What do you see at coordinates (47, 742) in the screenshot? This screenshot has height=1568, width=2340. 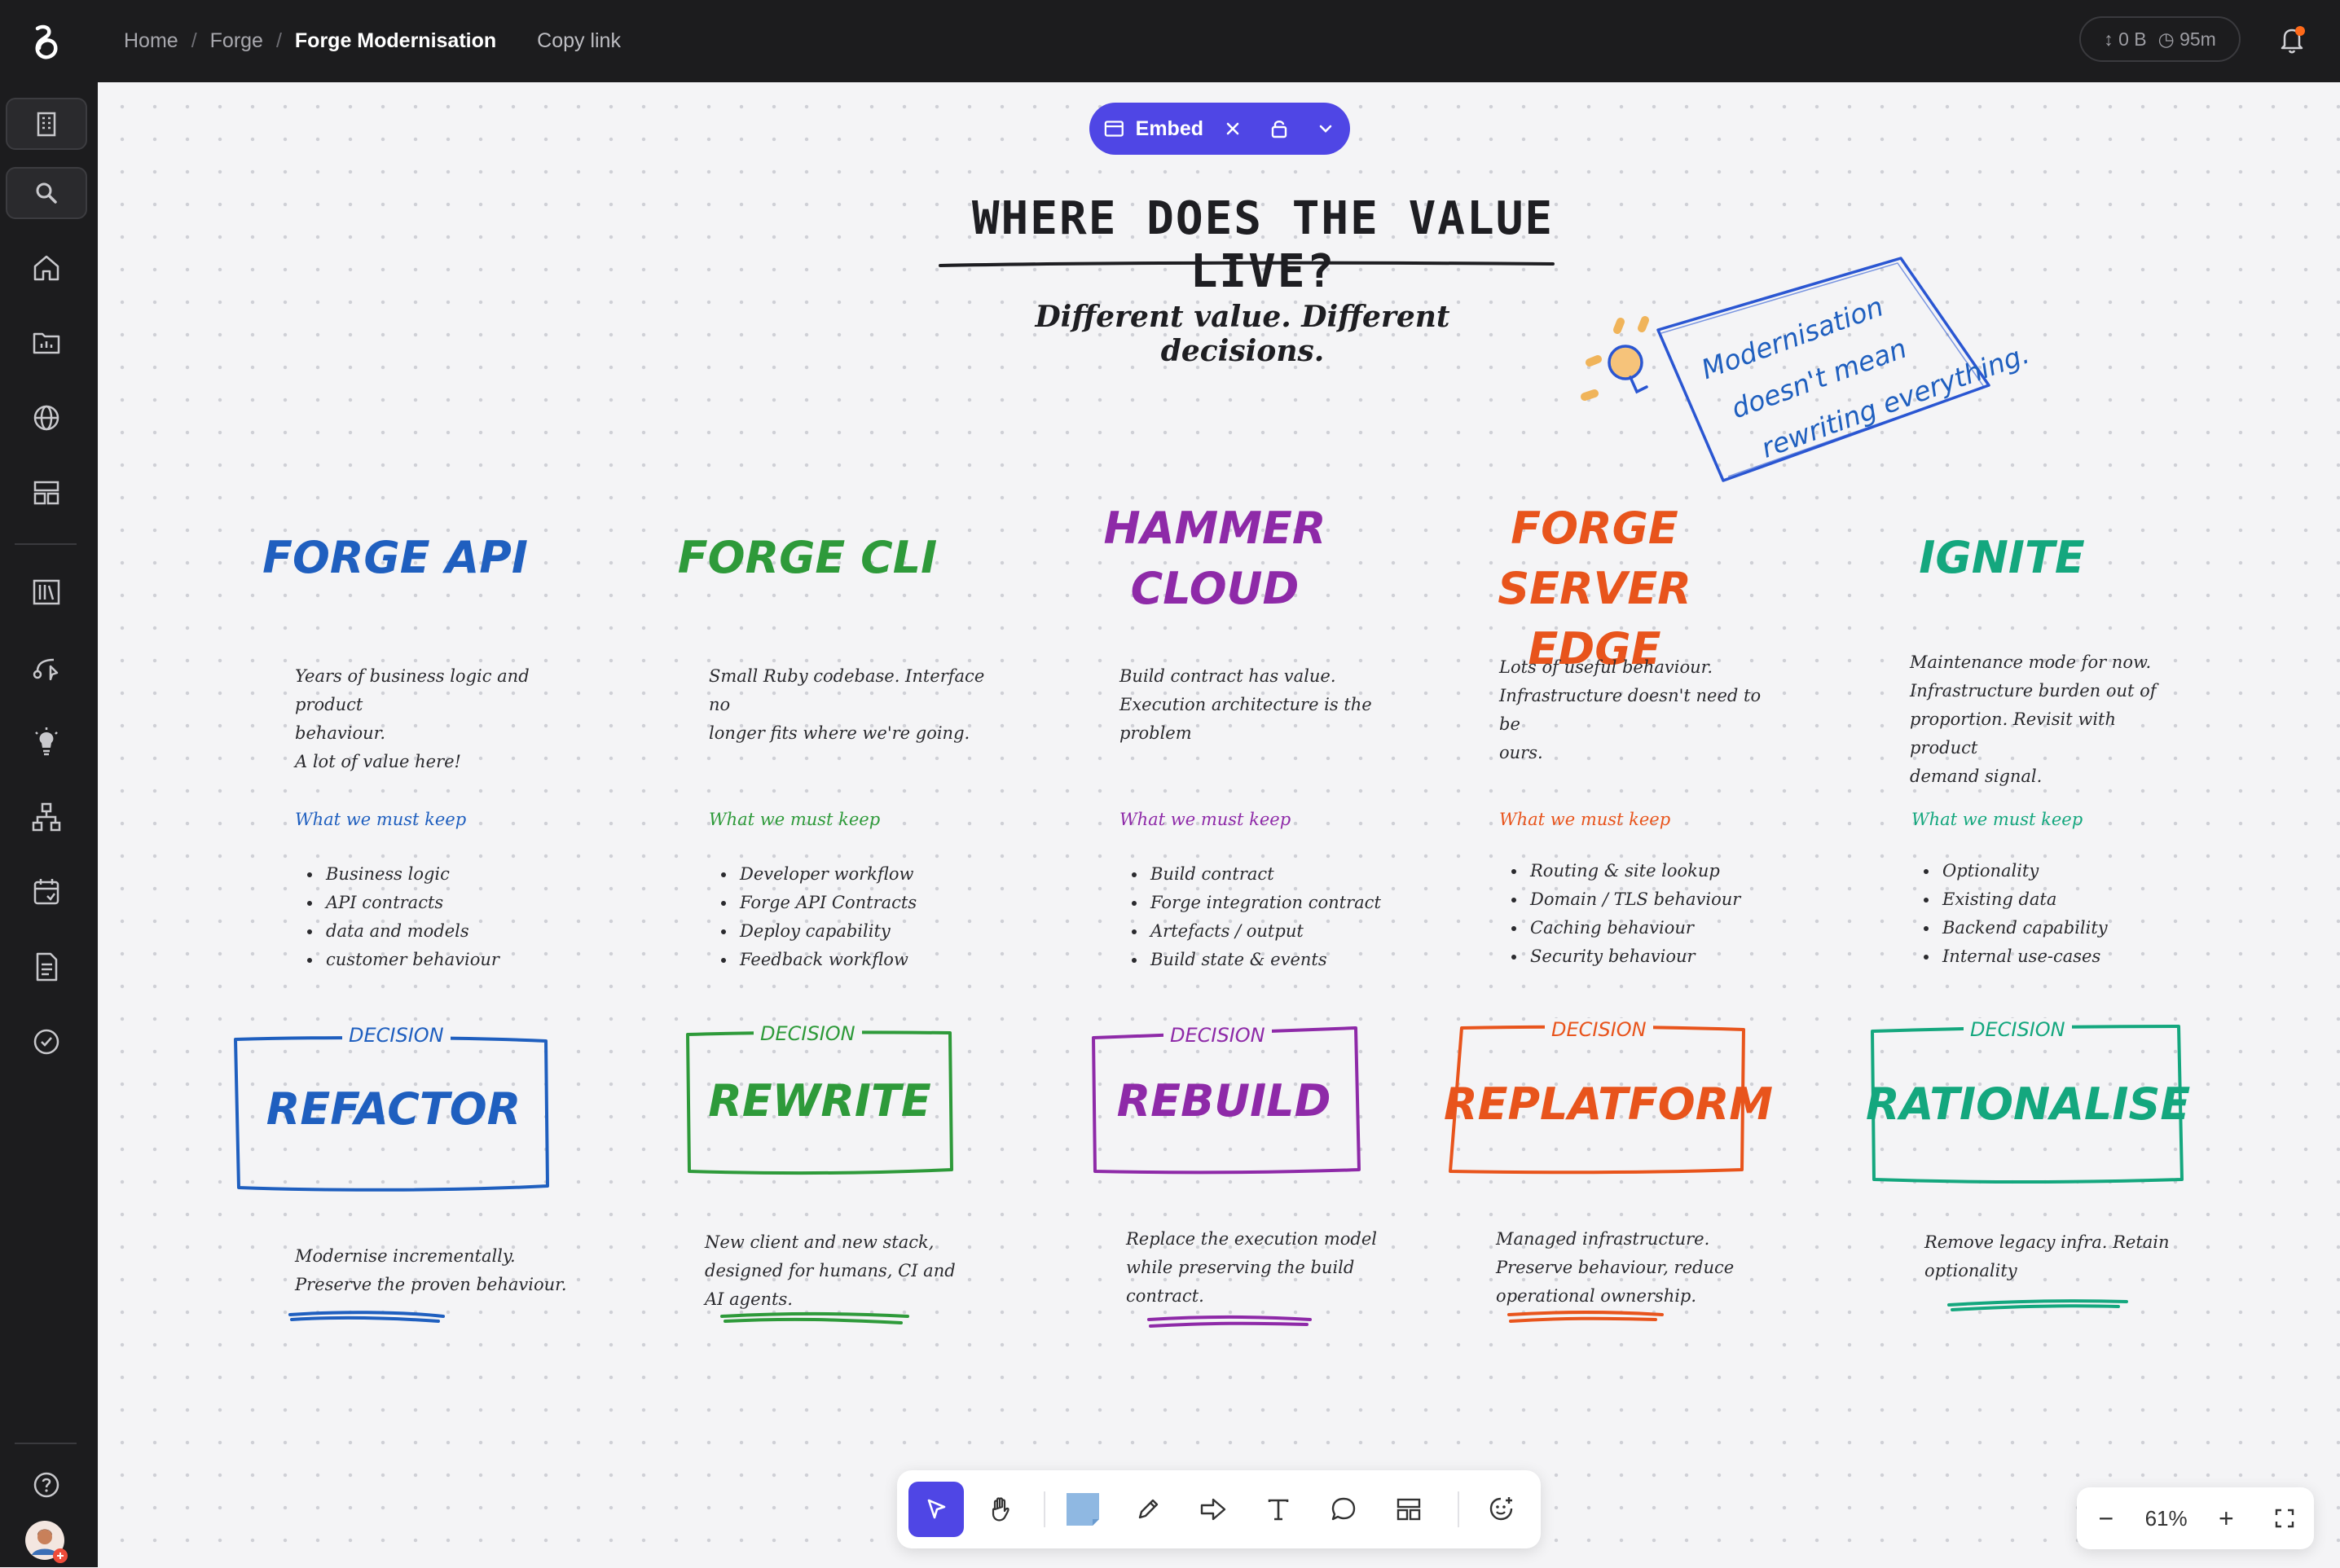 I see `sidebar-item-ideas` at bounding box center [47, 742].